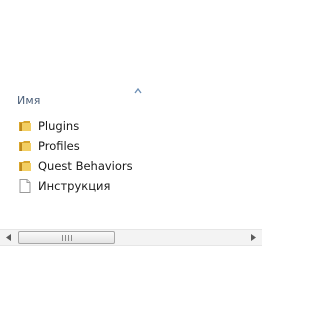  I want to click on arrow-right-icon, so click(253, 237).